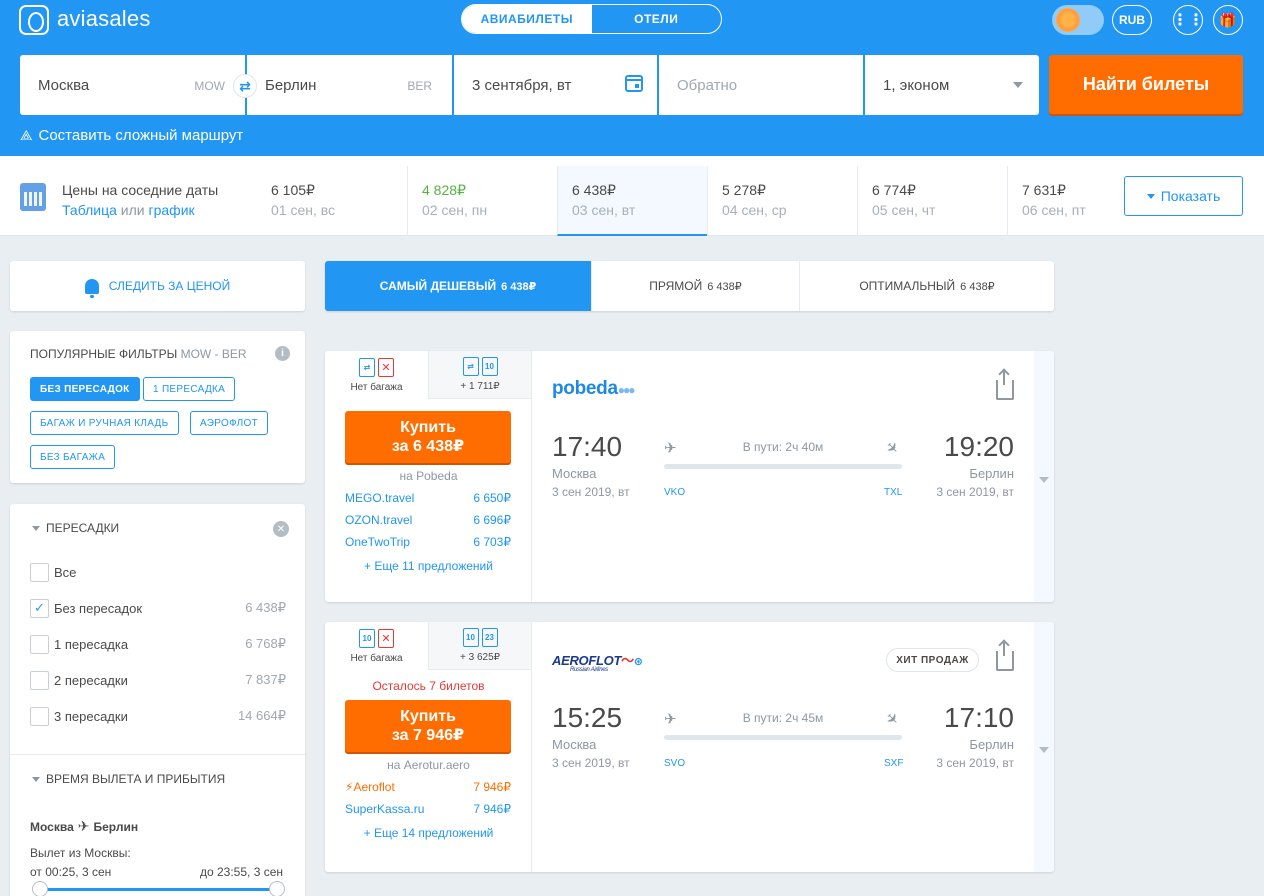  Describe the element at coordinates (91, 644) in the screenshot. I see `stops-option-label: 1 пересадка` at that location.